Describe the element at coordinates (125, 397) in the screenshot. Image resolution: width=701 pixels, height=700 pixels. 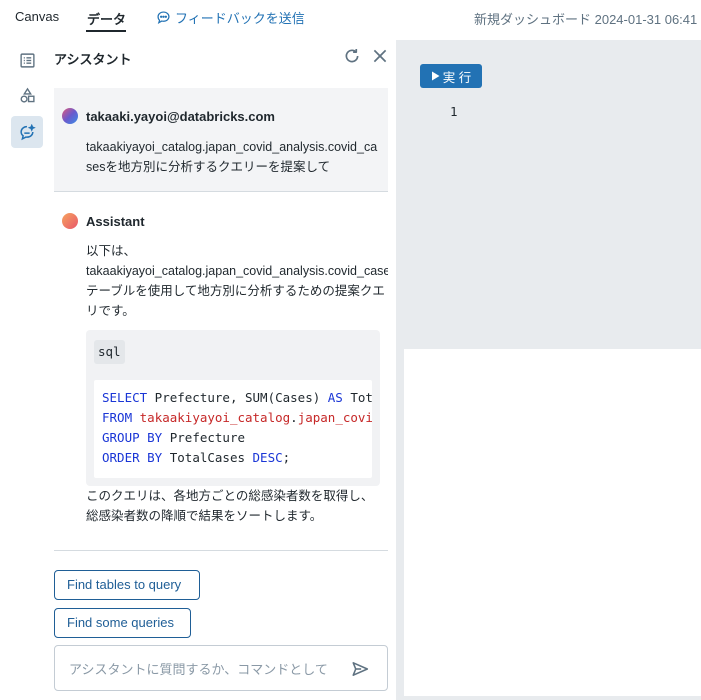
I see `sql-keyword: SELECT` at that location.